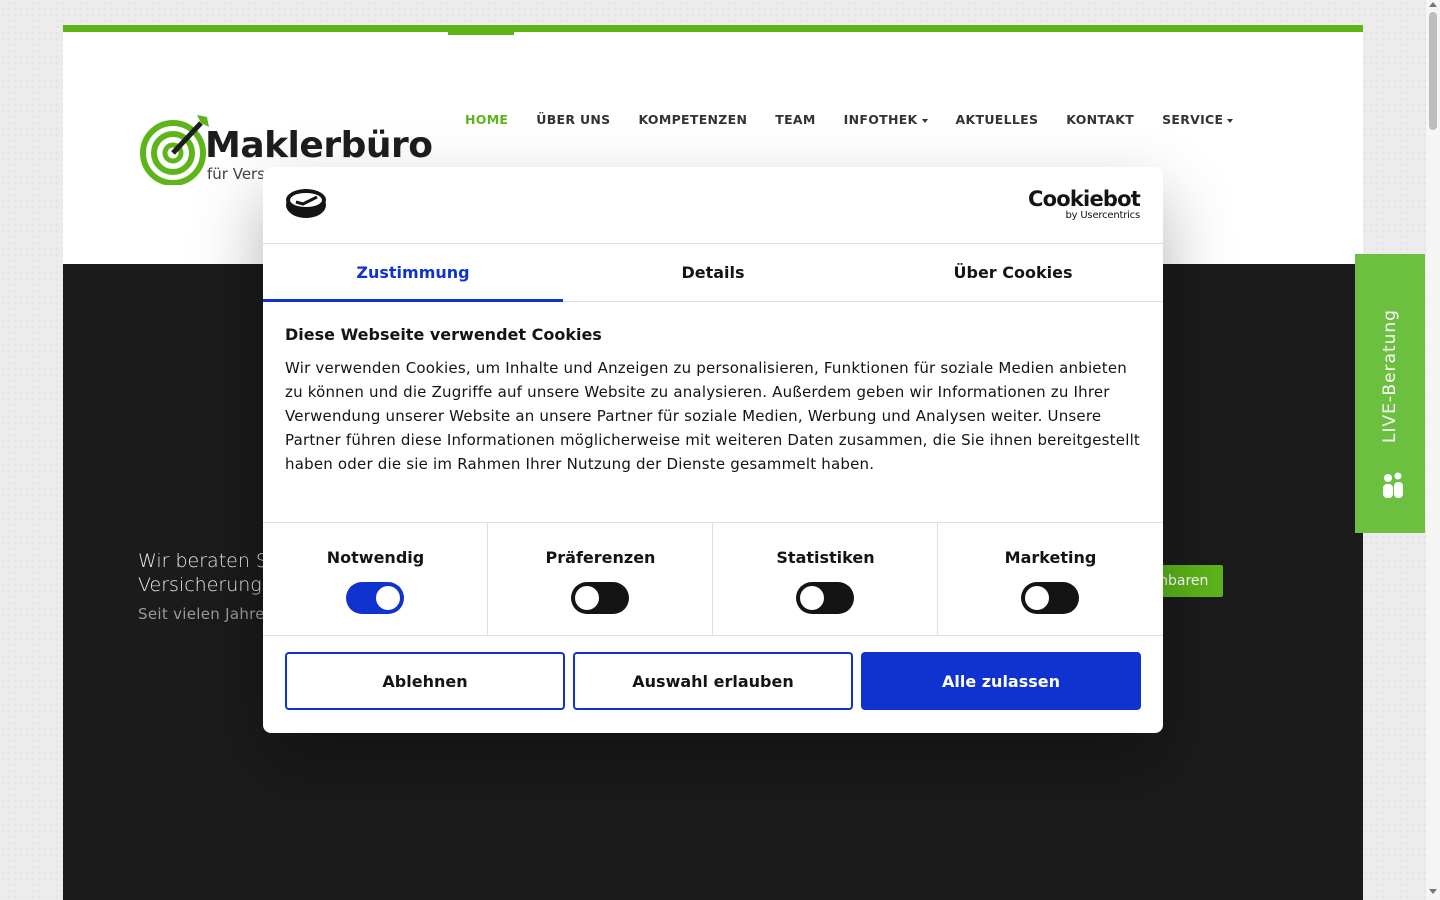 This screenshot has width=1440, height=900. Describe the element at coordinates (319, 145) in the screenshot. I see `logo-title: Maklerbüro` at that location.